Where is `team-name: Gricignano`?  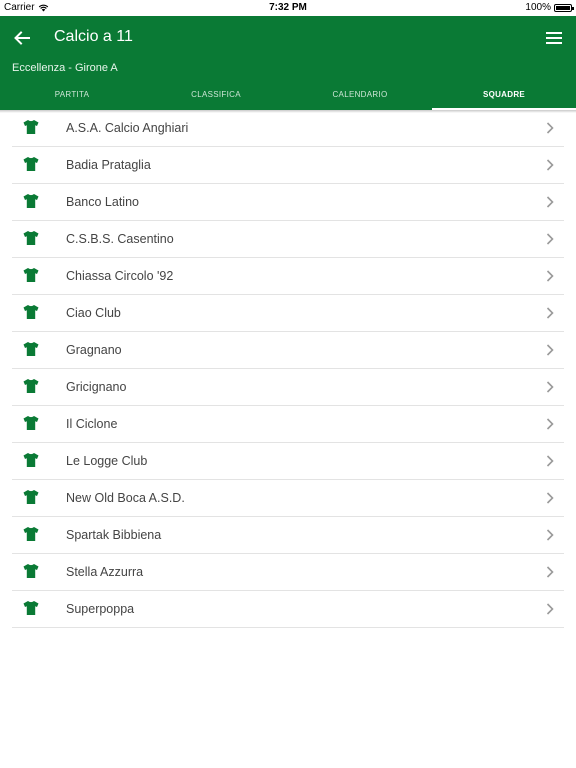 team-name: Gricignano is located at coordinates (96, 387).